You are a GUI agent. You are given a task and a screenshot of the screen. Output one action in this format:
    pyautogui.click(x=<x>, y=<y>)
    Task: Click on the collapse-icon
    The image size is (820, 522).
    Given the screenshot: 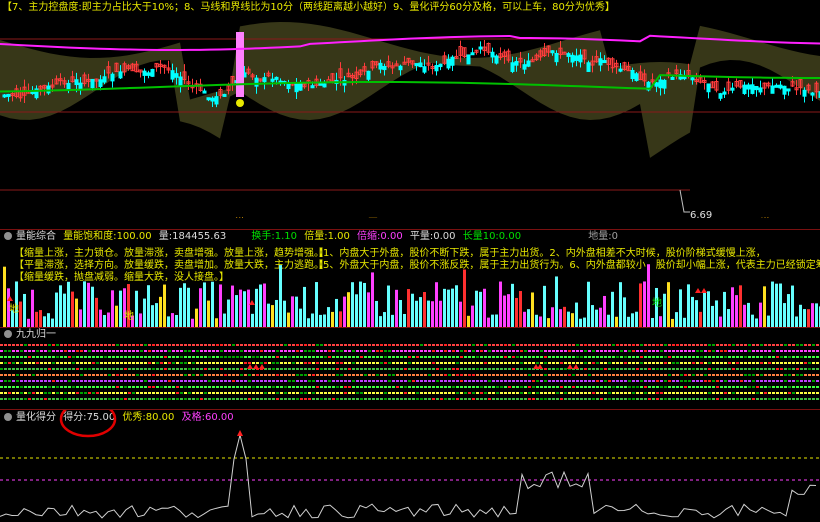 What is the action you would take?
    pyautogui.click(x=8, y=236)
    